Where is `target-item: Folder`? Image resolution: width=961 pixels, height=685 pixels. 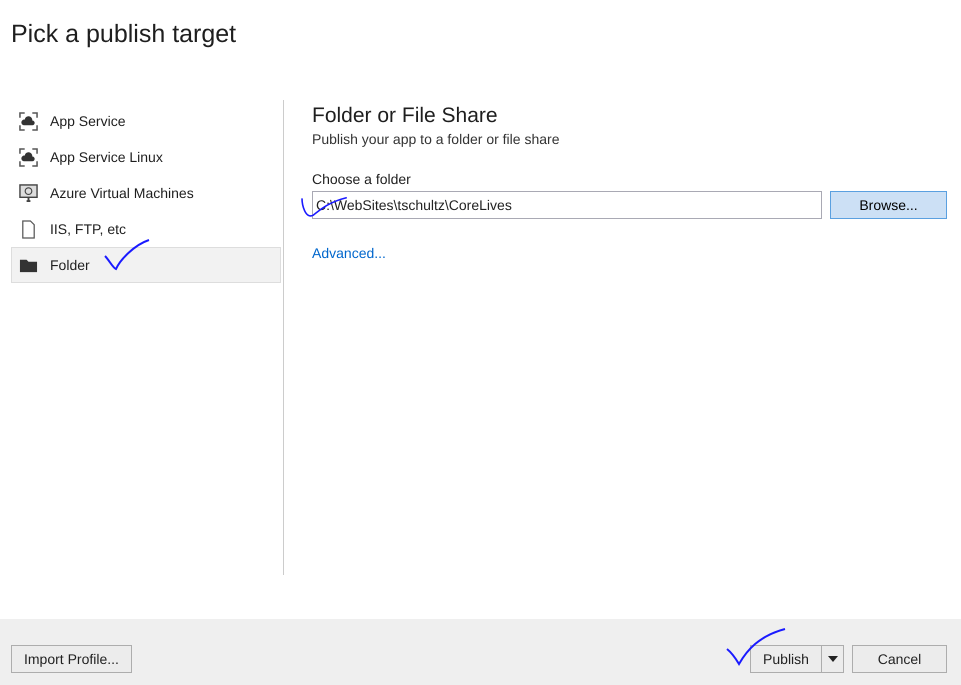
target-item: Folder is located at coordinates (146, 265).